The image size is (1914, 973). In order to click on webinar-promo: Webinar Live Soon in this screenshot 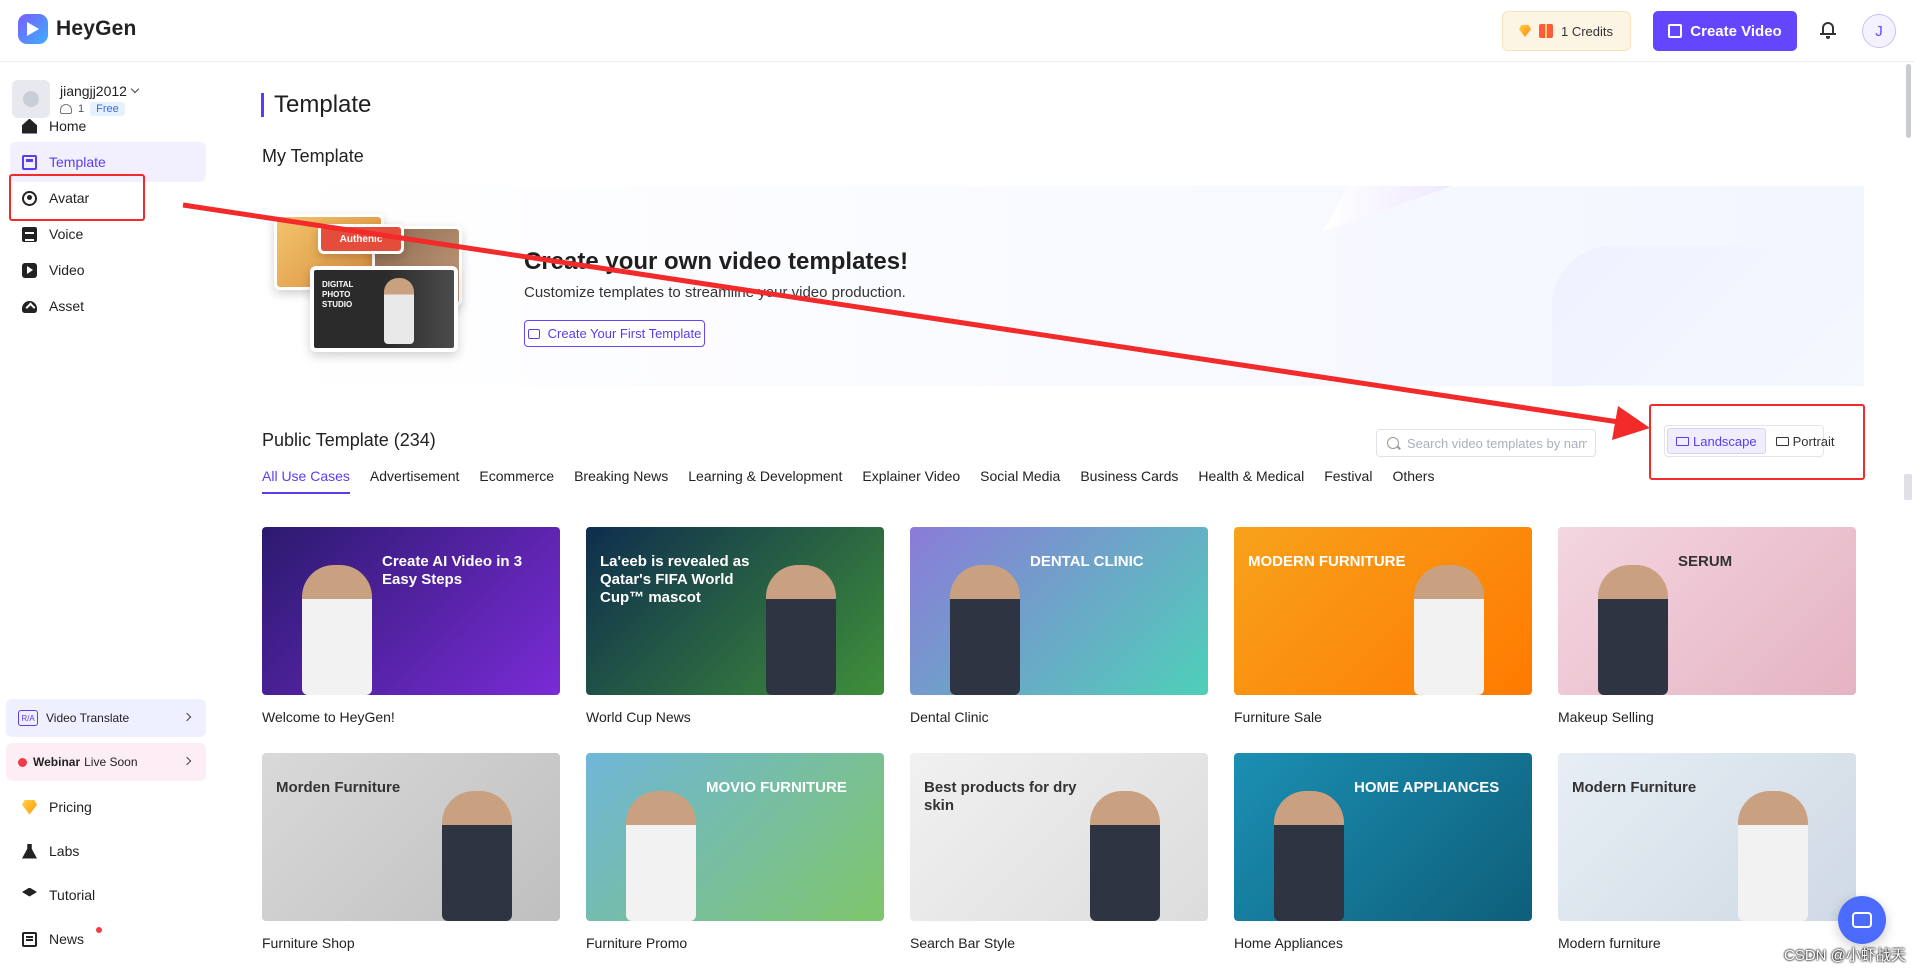, I will do `click(106, 762)`.